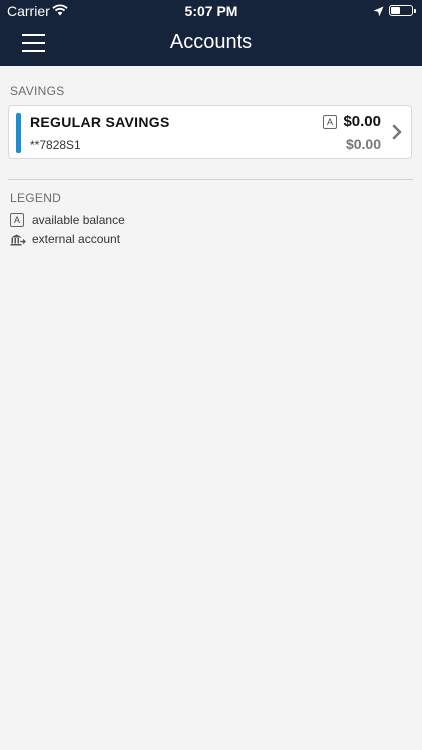  What do you see at coordinates (211, 42) in the screenshot?
I see `page-title: Accounts` at bounding box center [211, 42].